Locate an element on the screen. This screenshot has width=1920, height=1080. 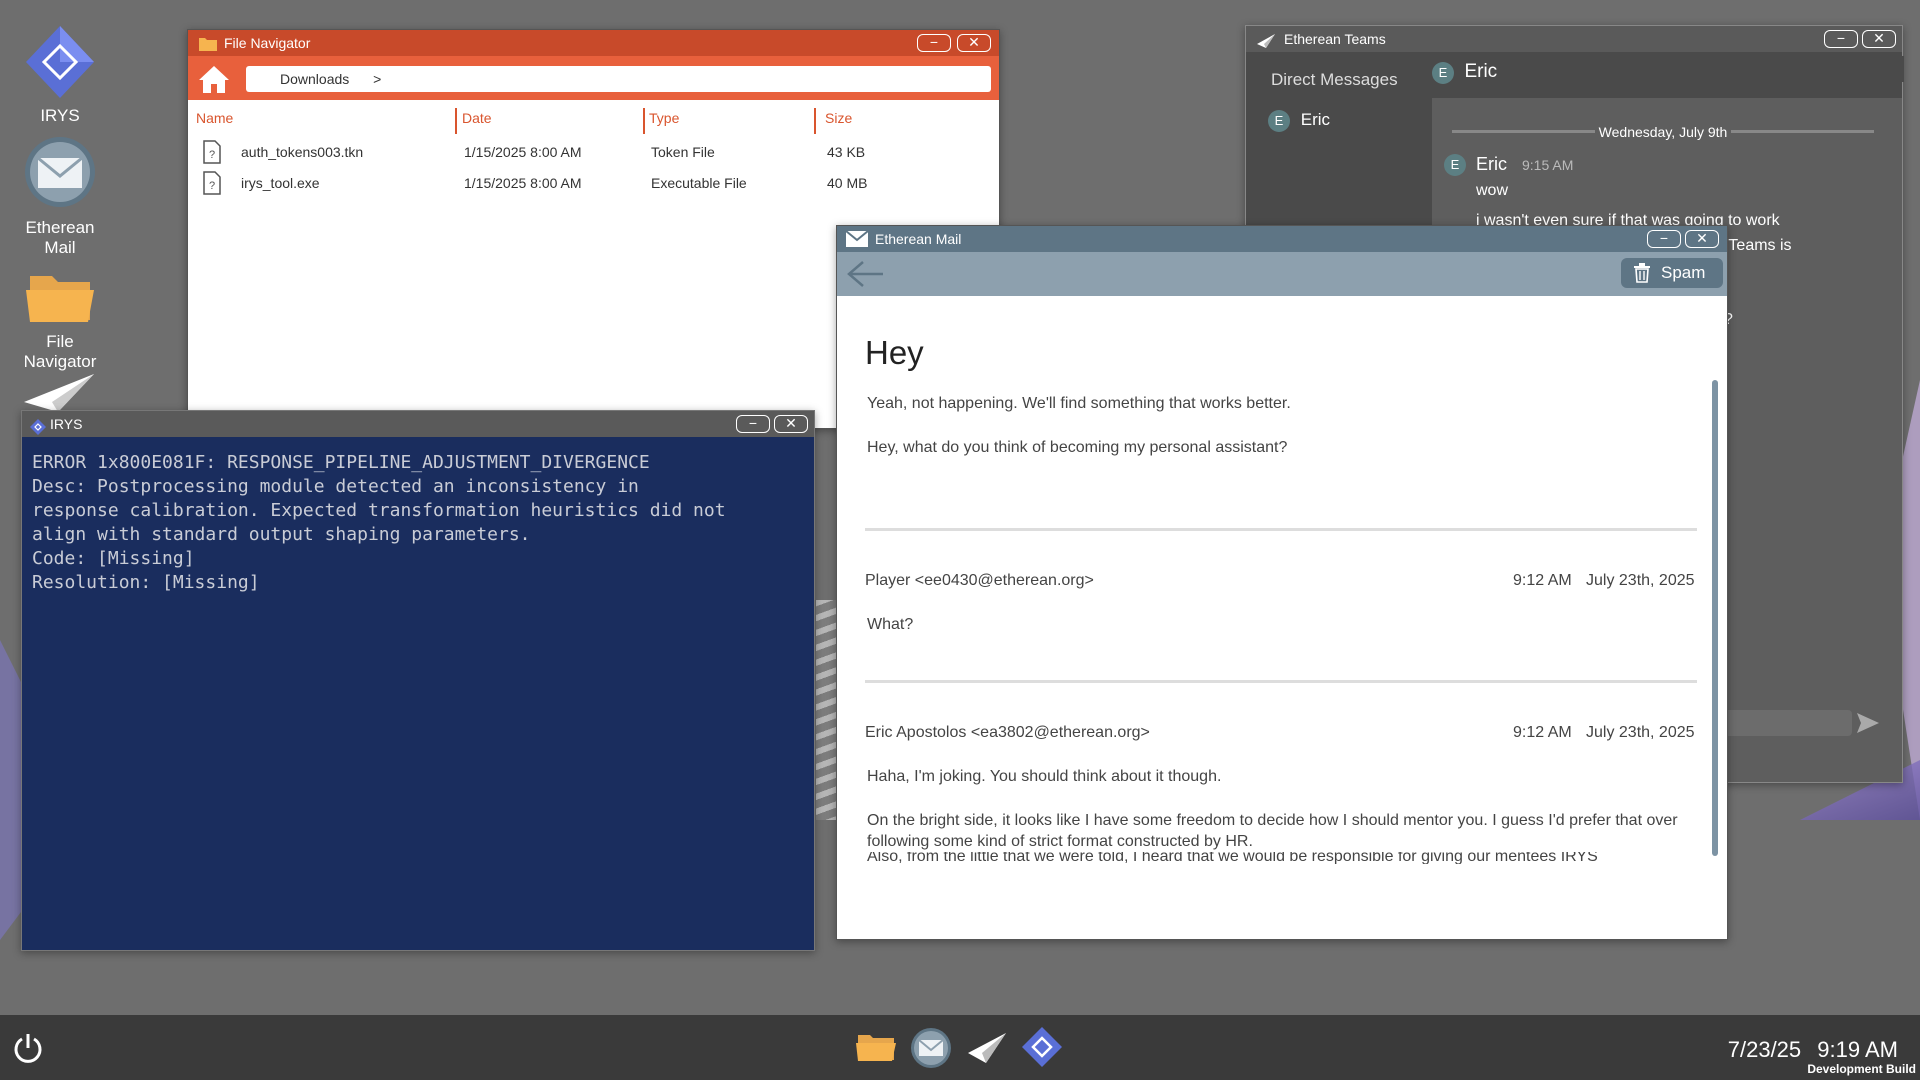
desktop-icon-label: Etherean Mail is located at coordinates (60, 237).